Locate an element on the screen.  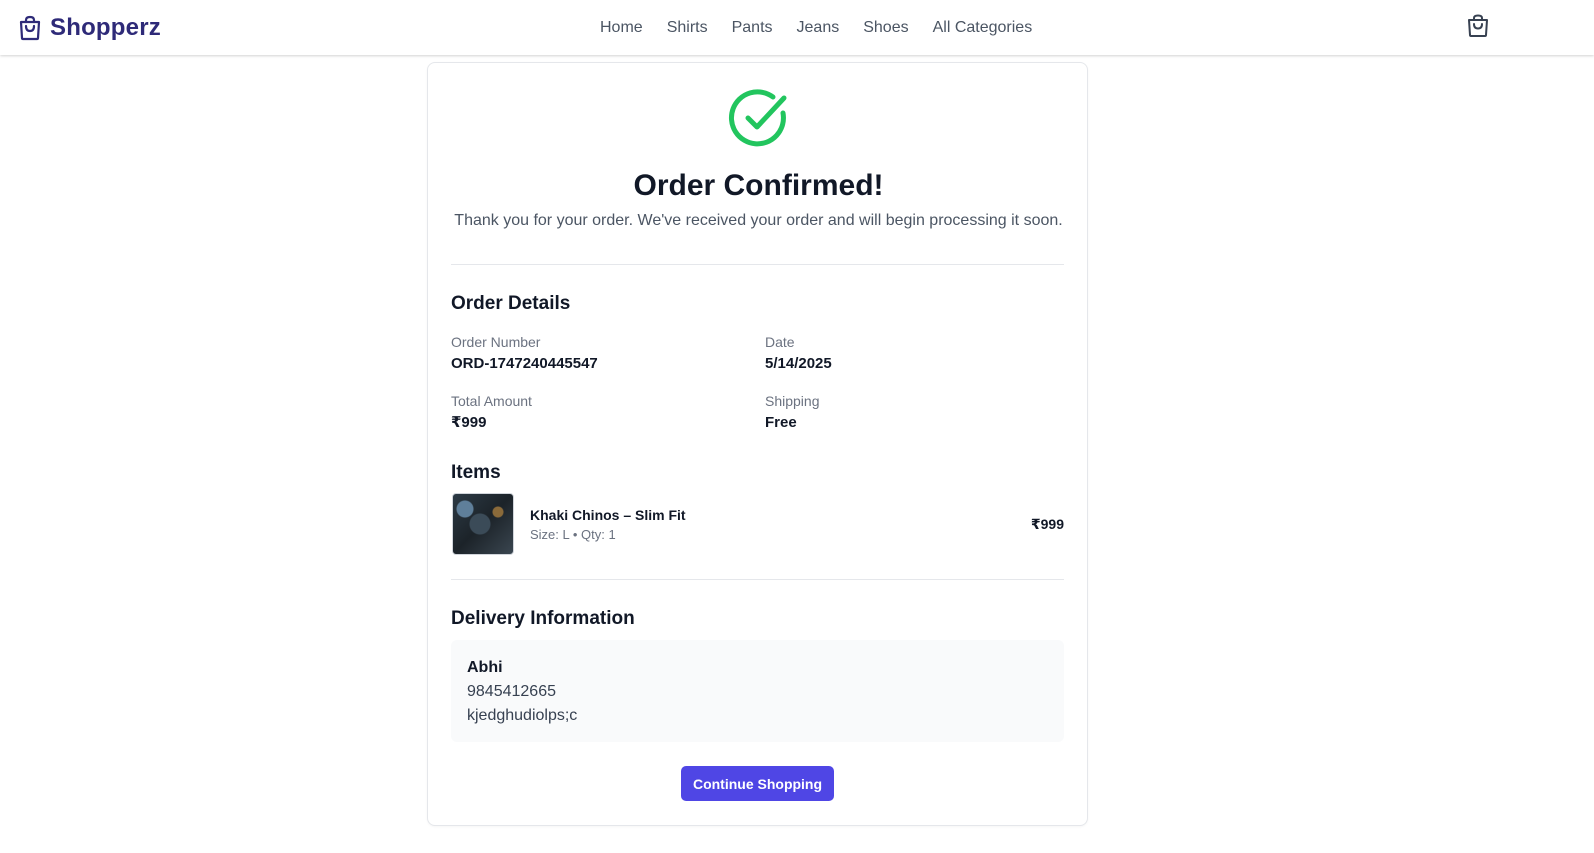
nav-shirts-link: Shirts is located at coordinates (687, 28).